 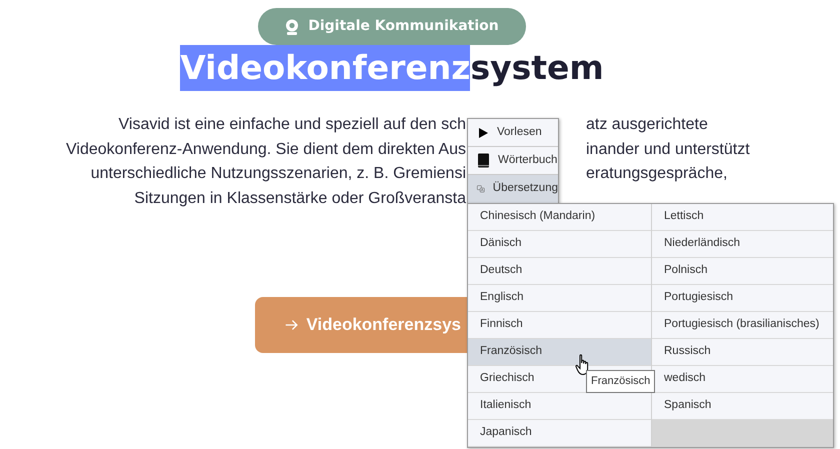 I want to click on language-option: Englisch, so click(x=559, y=298).